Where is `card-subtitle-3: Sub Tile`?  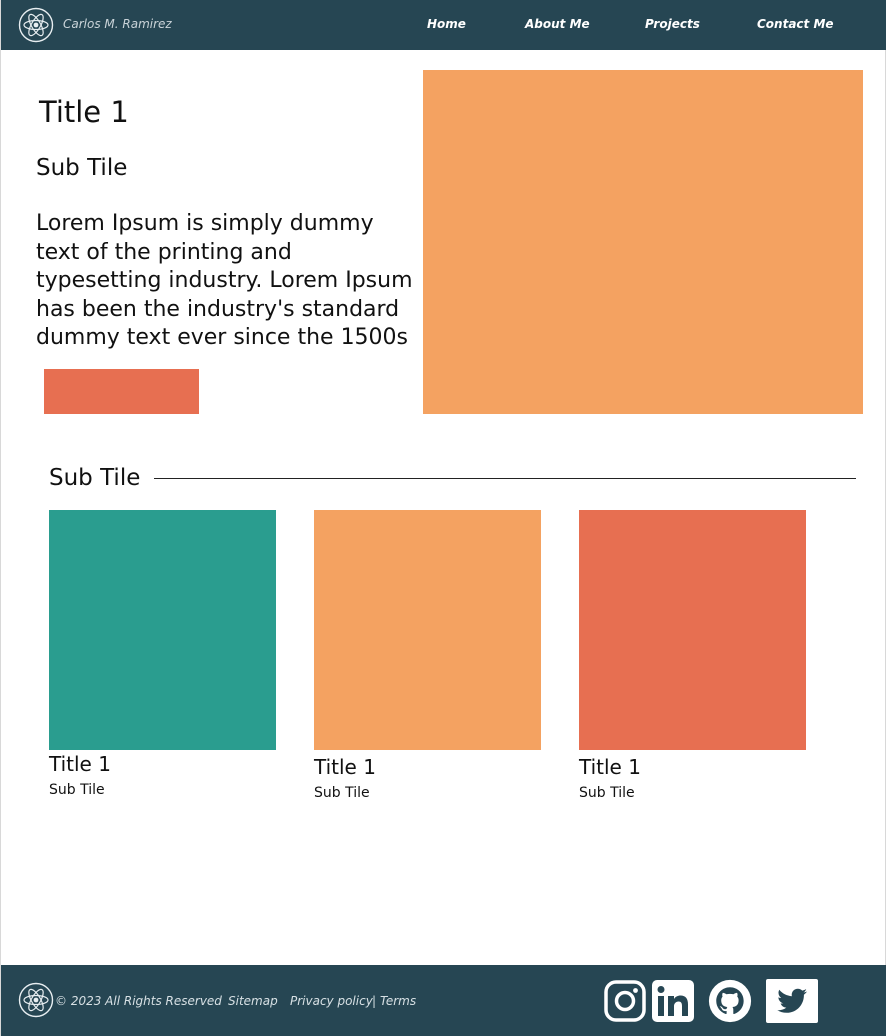 card-subtitle-3: Sub Tile is located at coordinates (607, 793).